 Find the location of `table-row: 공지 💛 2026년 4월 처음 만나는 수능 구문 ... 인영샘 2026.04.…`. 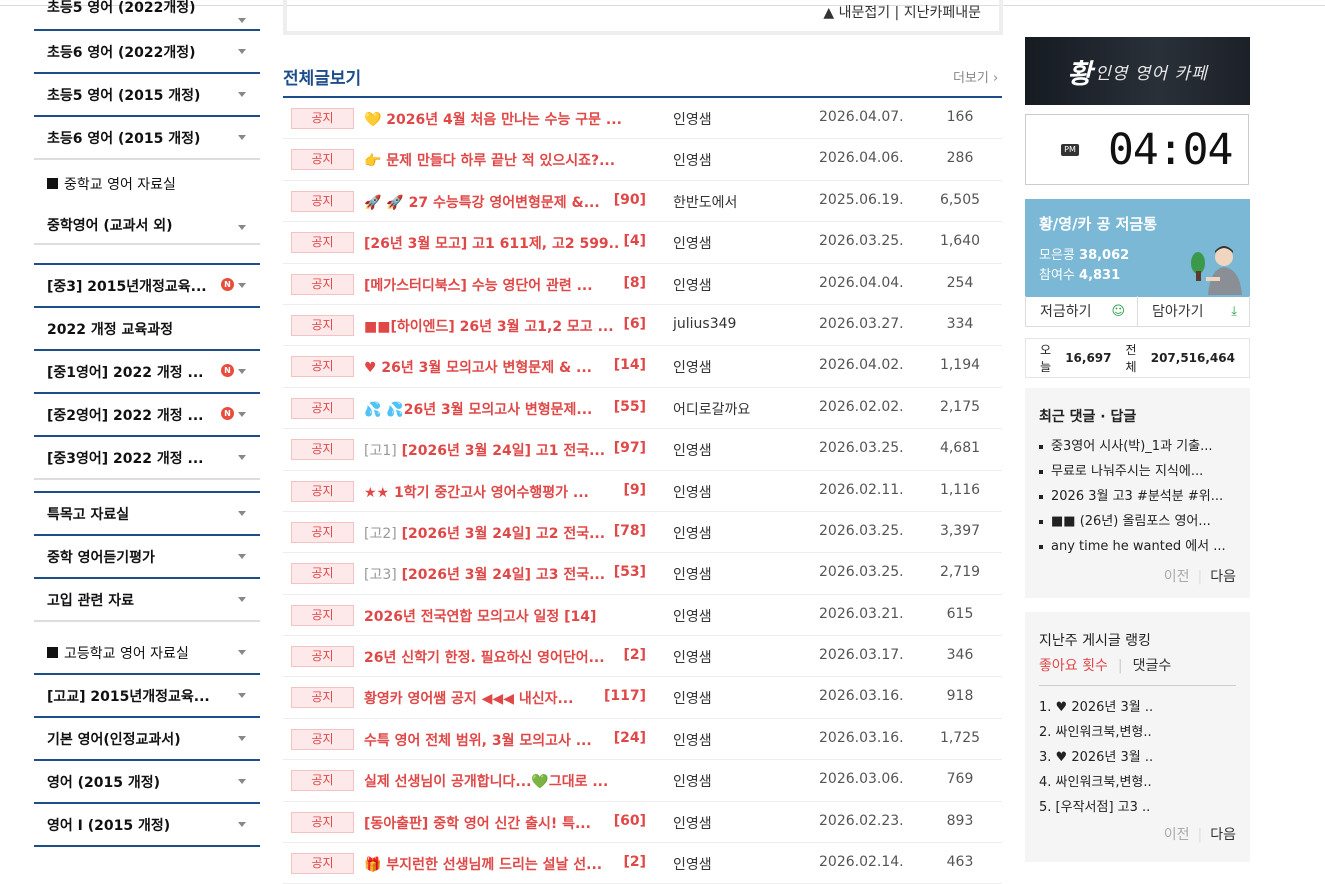

table-row: 공지 💛 2026년 4월 처음 만나는 수능 구문 ... 인영샘 2026.04.… is located at coordinates (642, 119).